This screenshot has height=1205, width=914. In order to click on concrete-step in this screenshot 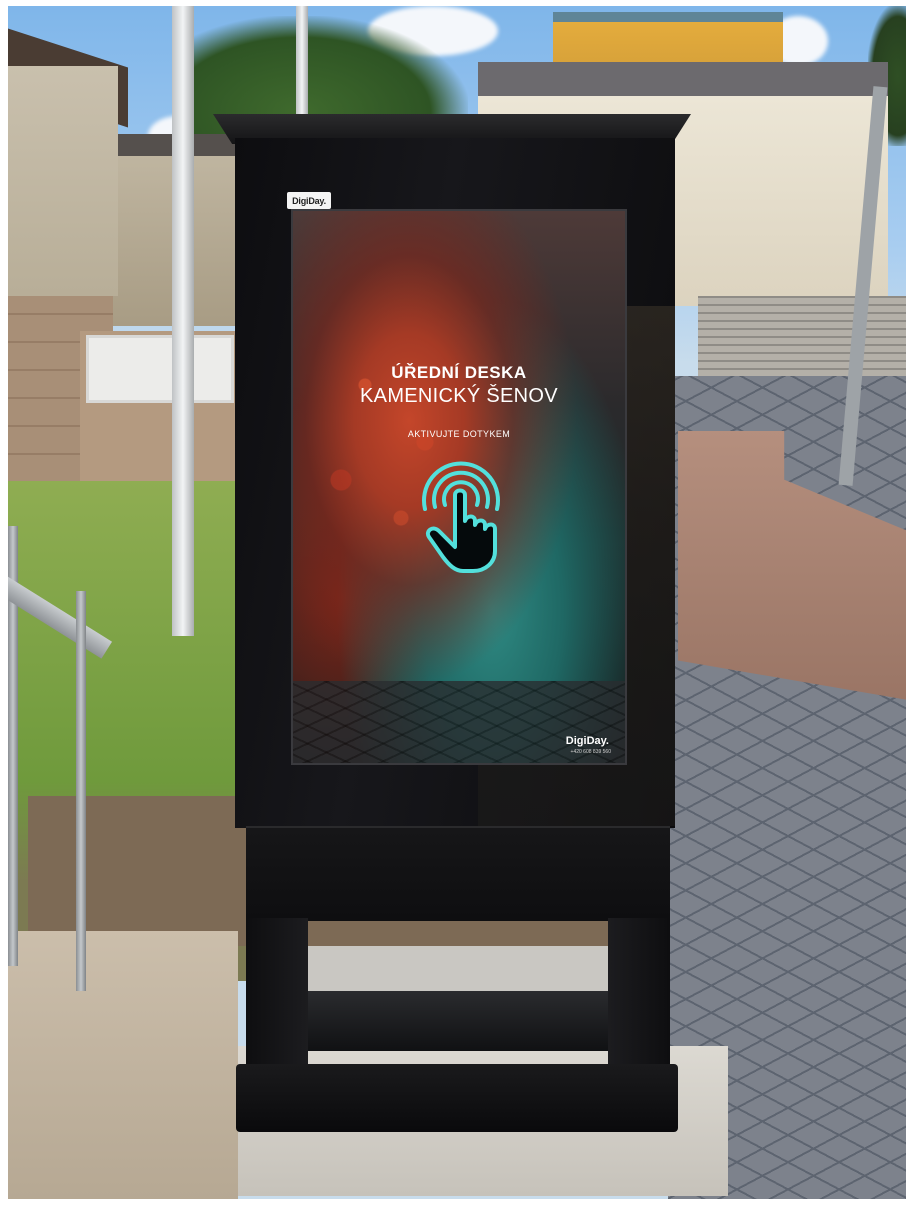, I will do `click(458, 971)`.